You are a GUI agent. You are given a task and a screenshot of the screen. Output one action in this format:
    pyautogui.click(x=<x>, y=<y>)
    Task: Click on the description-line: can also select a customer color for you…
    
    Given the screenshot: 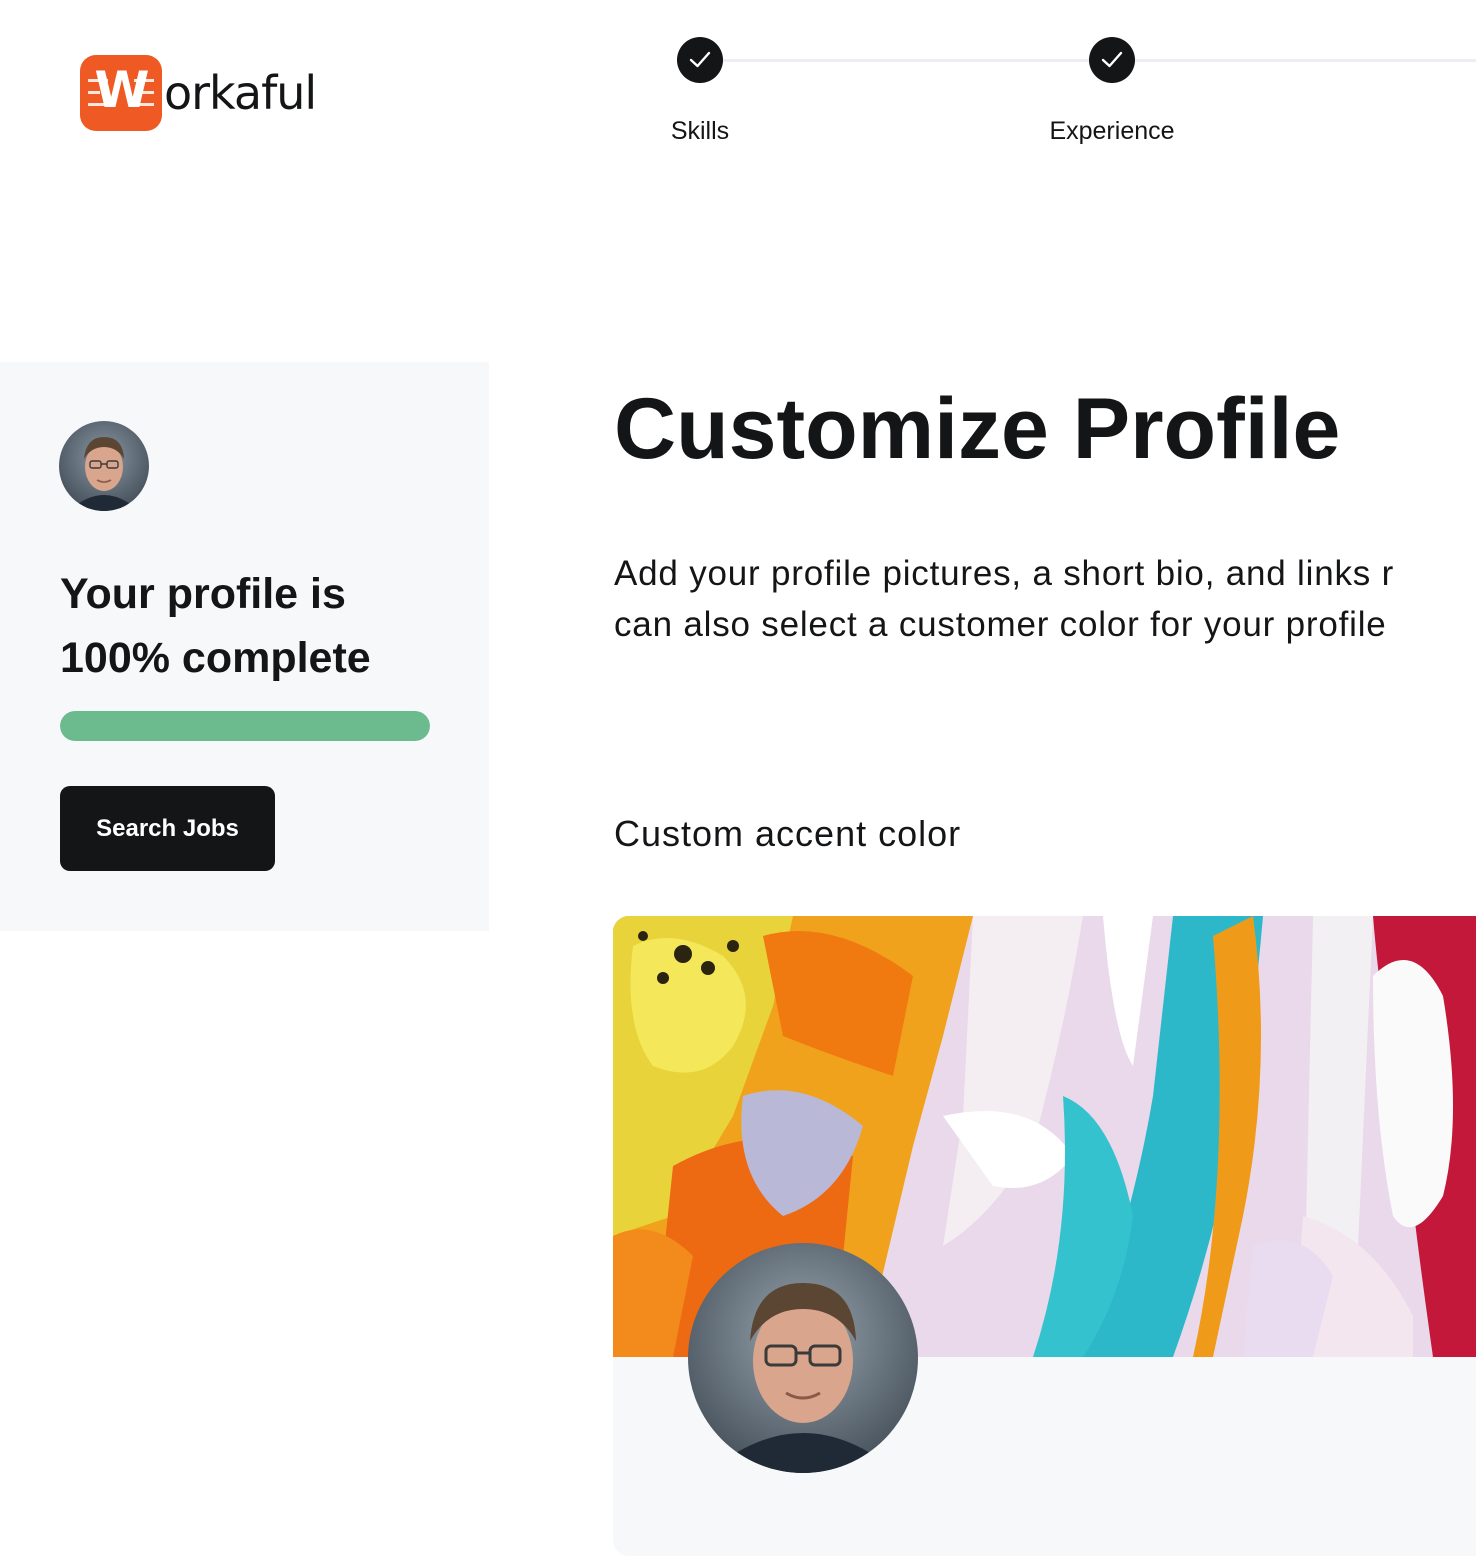 What is the action you would take?
    pyautogui.click(x=1000, y=624)
    